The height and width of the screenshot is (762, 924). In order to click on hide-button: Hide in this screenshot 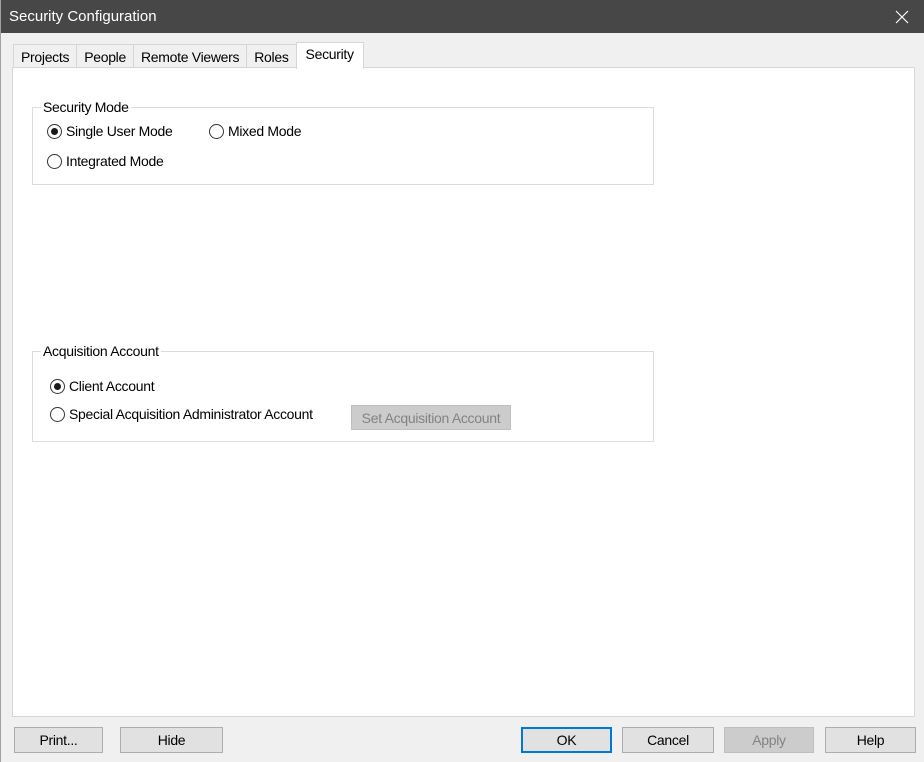, I will do `click(171, 740)`.